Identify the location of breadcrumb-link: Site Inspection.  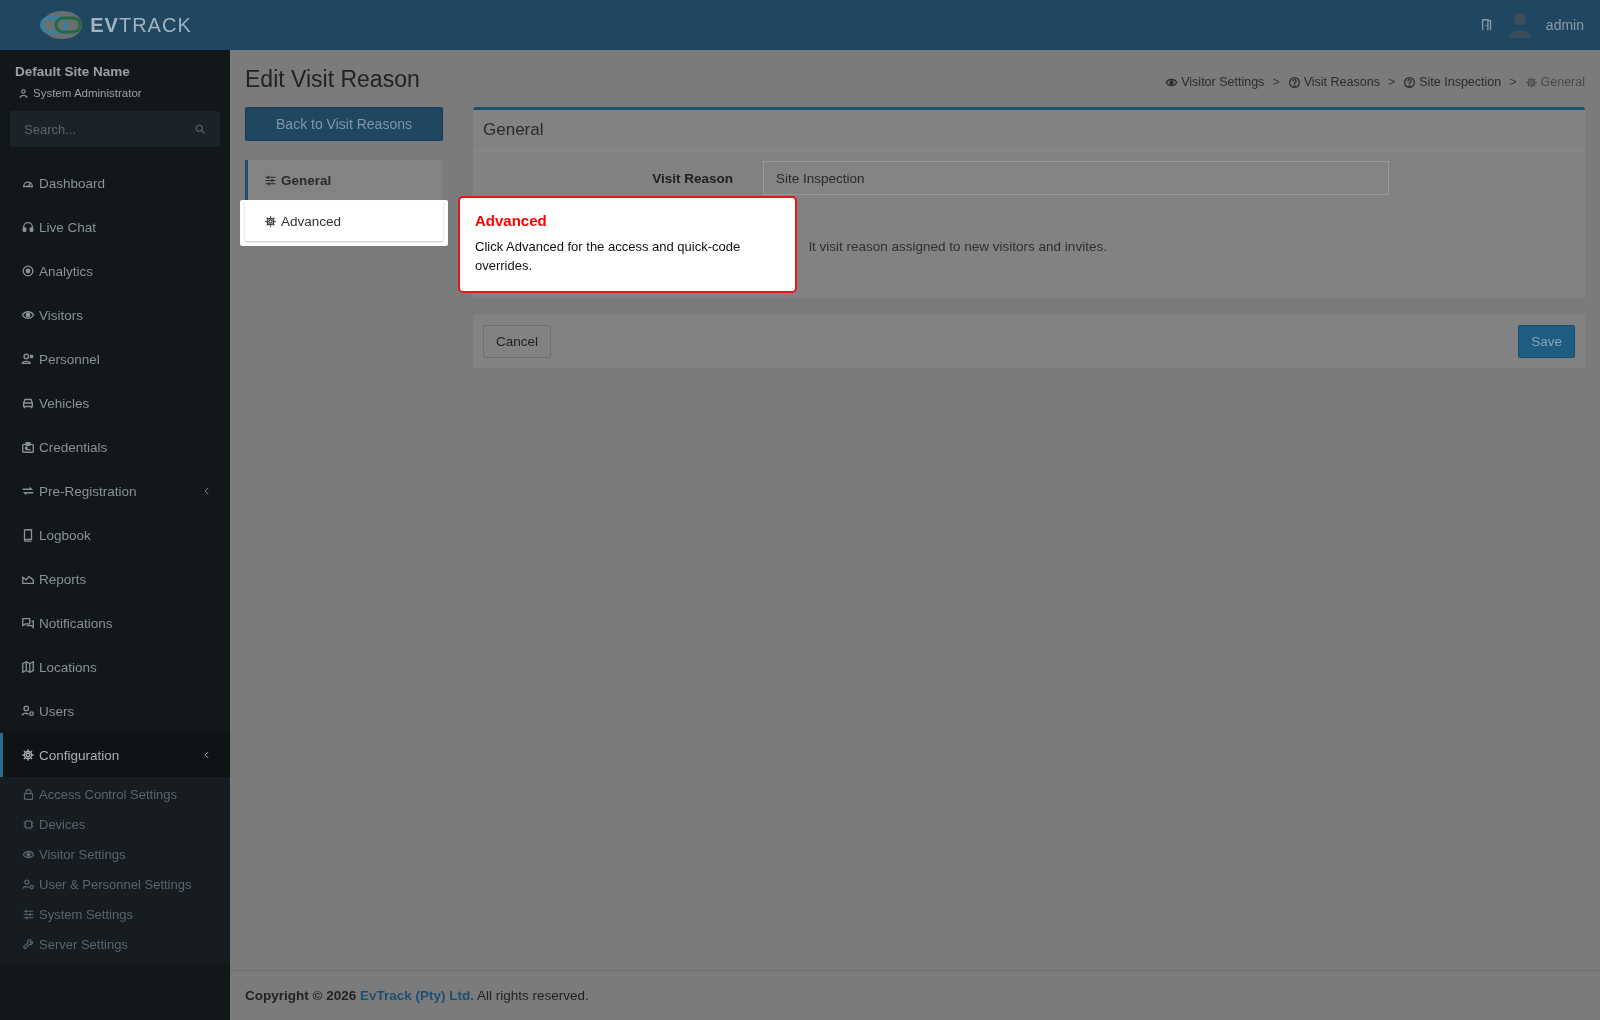
(1452, 82).